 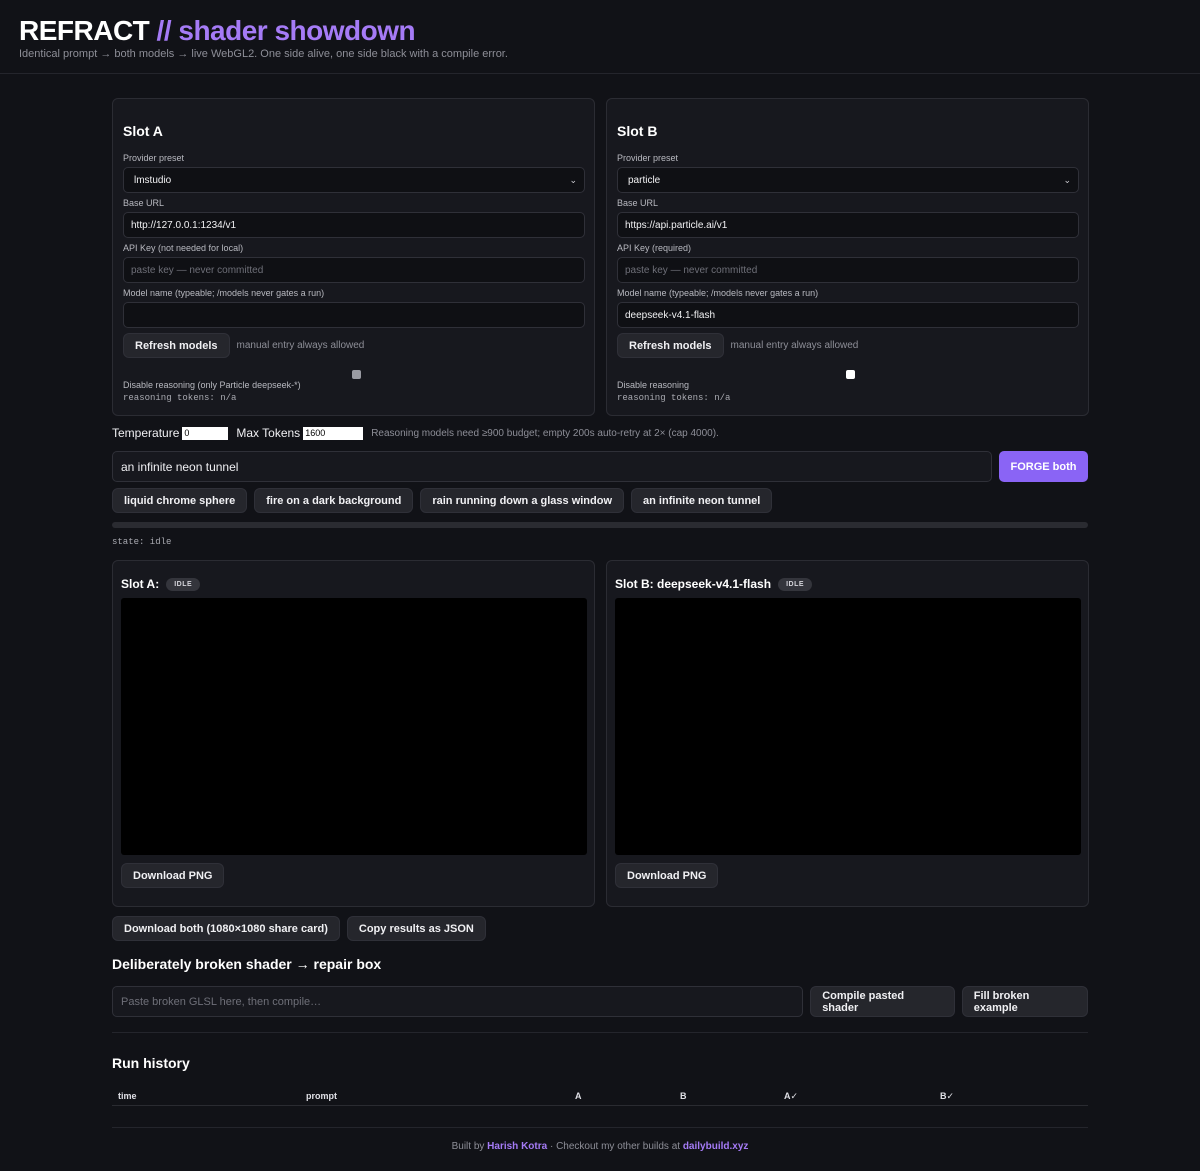 What do you see at coordinates (354, 225) in the screenshot?
I see `slot-a-base-url-input: http://127.0.0.1:1234/v1` at bounding box center [354, 225].